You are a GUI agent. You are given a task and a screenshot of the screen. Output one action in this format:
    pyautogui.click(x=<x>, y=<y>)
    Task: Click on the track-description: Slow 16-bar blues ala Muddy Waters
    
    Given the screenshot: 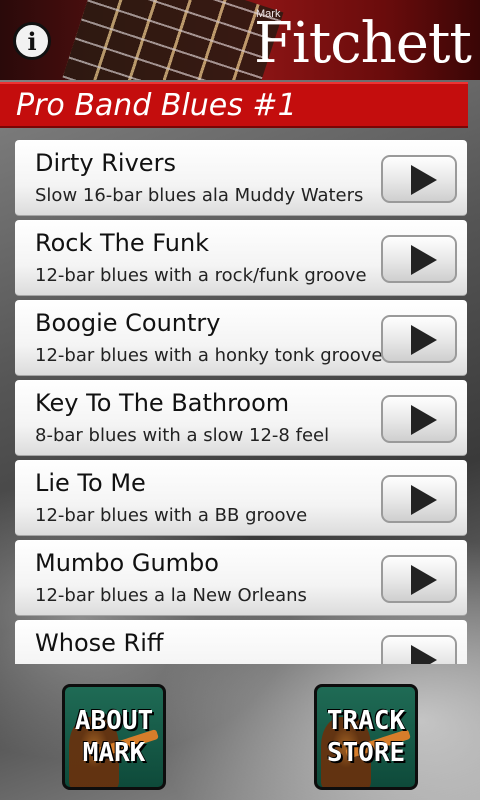 What is the action you would take?
    pyautogui.click(x=199, y=195)
    